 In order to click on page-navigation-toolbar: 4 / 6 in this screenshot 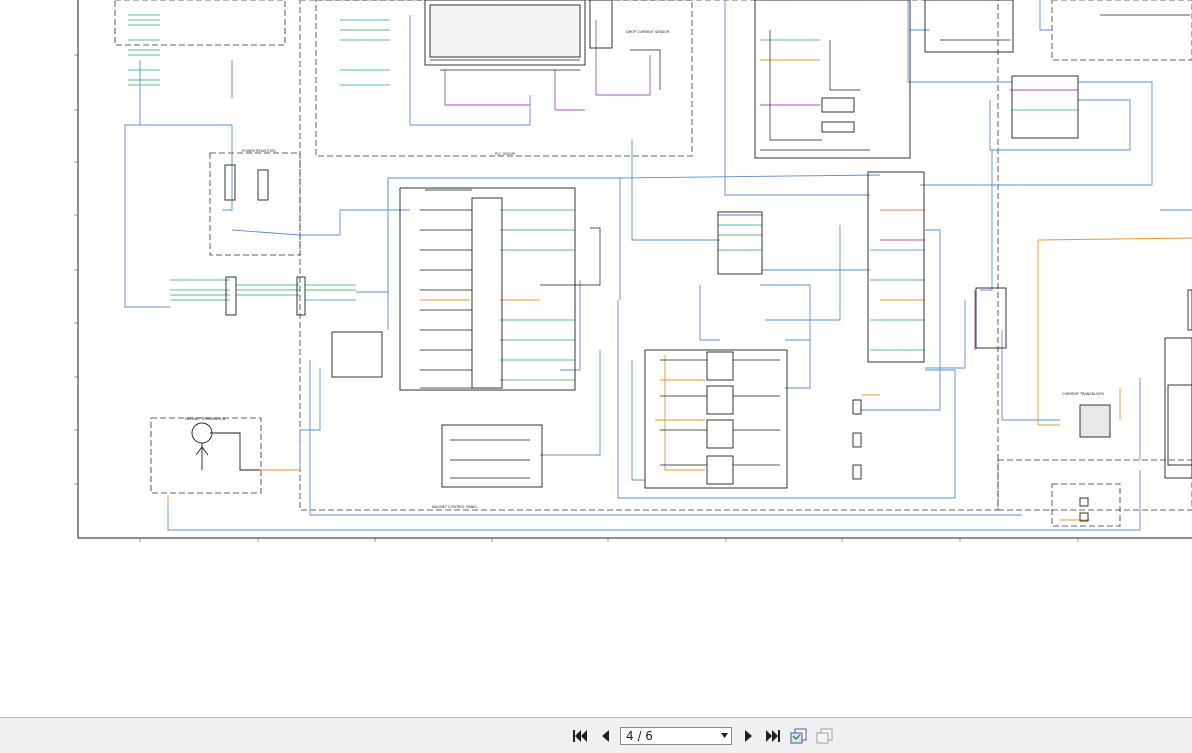, I will do `click(596, 735)`.